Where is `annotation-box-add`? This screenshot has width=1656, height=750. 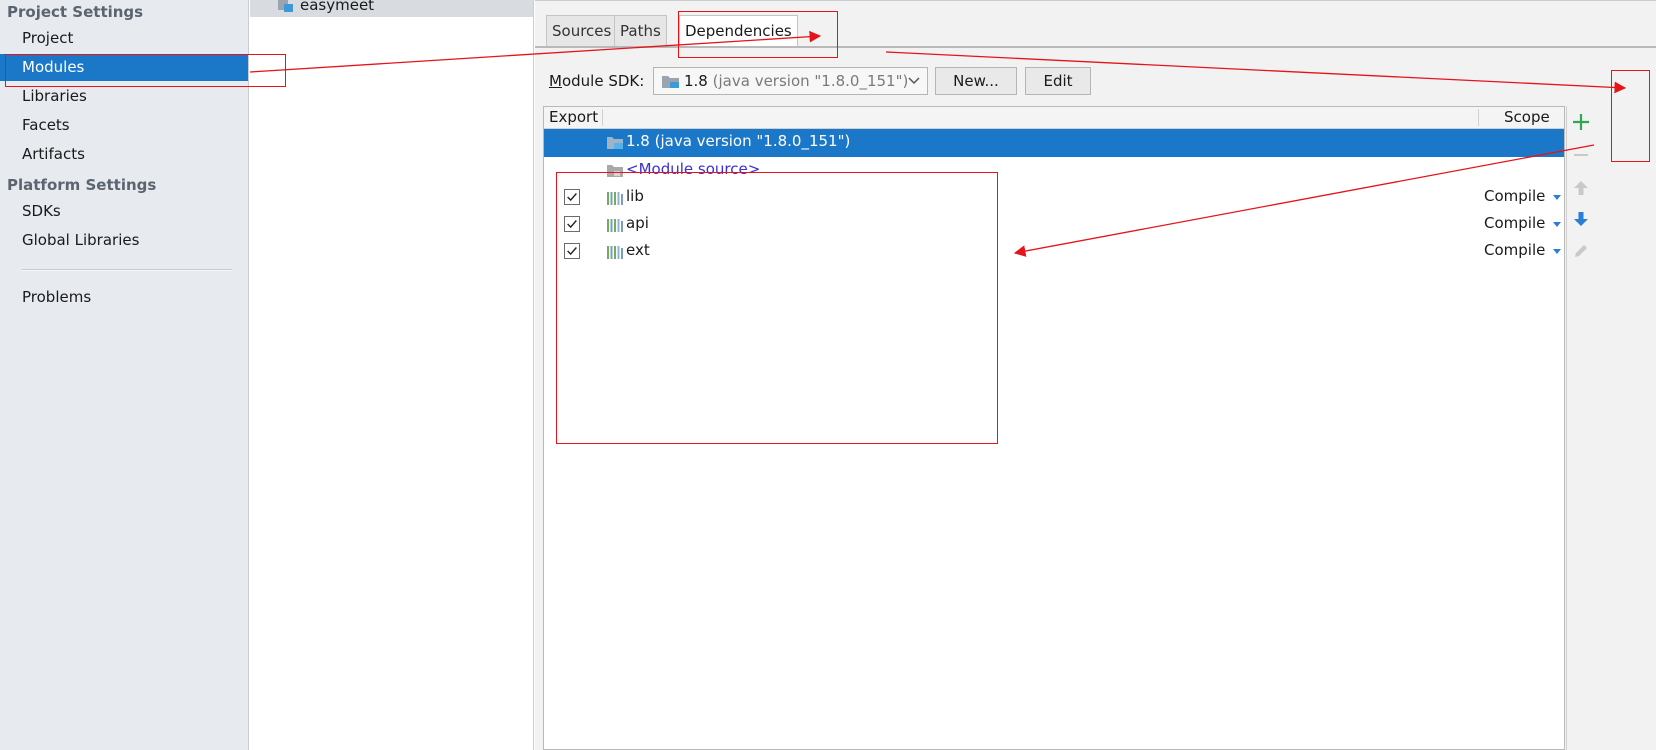 annotation-box-add is located at coordinates (1630, 116).